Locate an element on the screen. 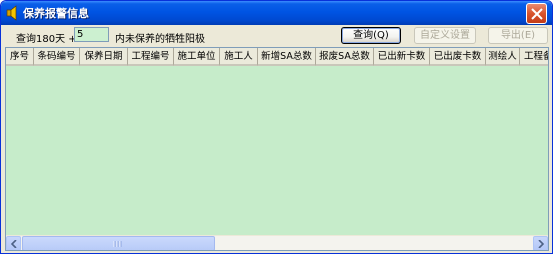 The width and height of the screenshot is (553, 254). column-header-surveyor: 测绘人 is located at coordinates (503, 57).